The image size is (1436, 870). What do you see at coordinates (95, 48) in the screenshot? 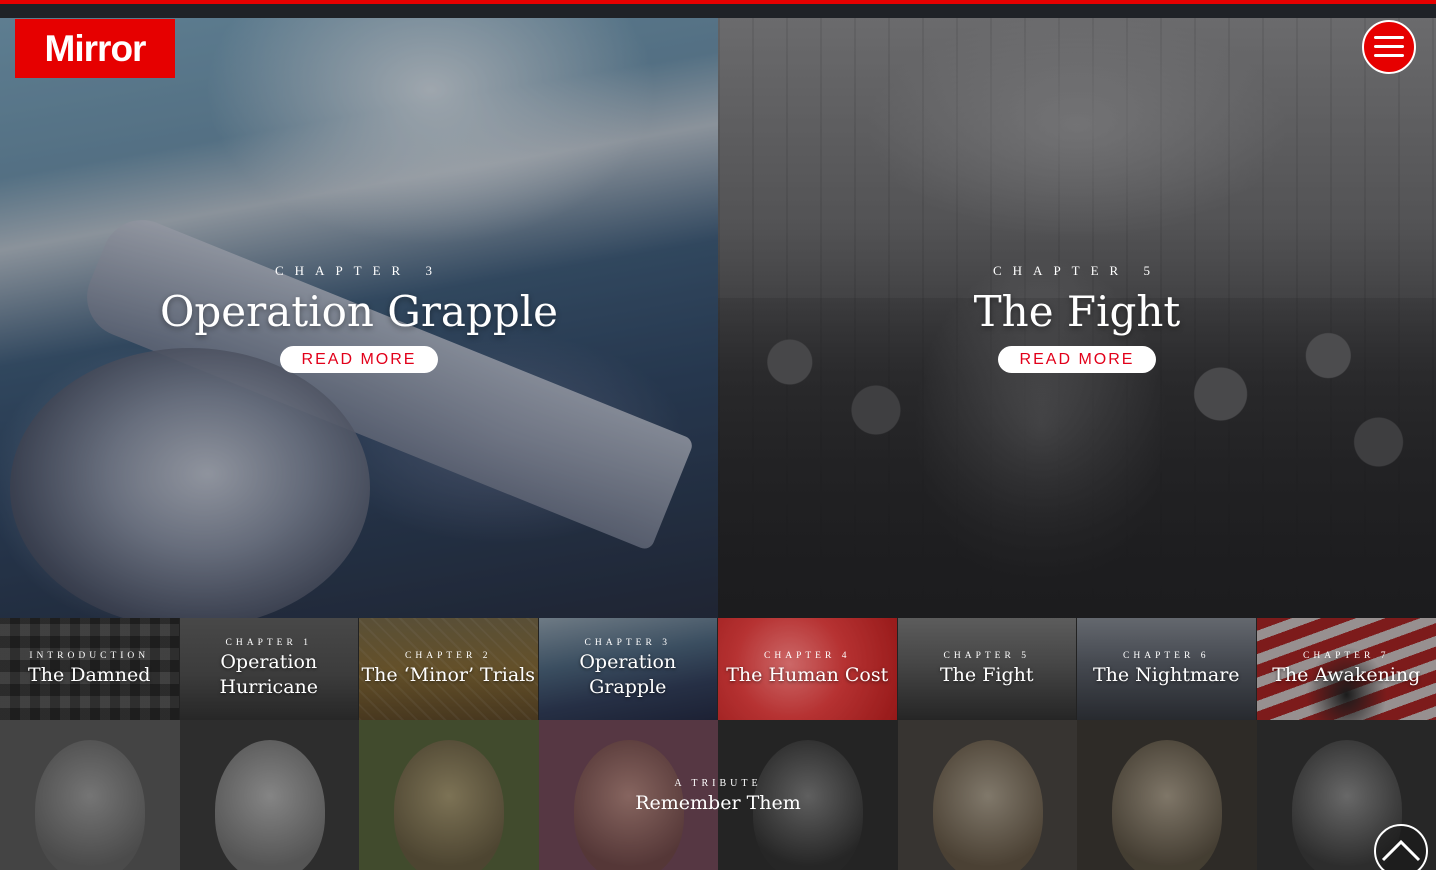
I see `mirror-logo: Mirror` at bounding box center [95, 48].